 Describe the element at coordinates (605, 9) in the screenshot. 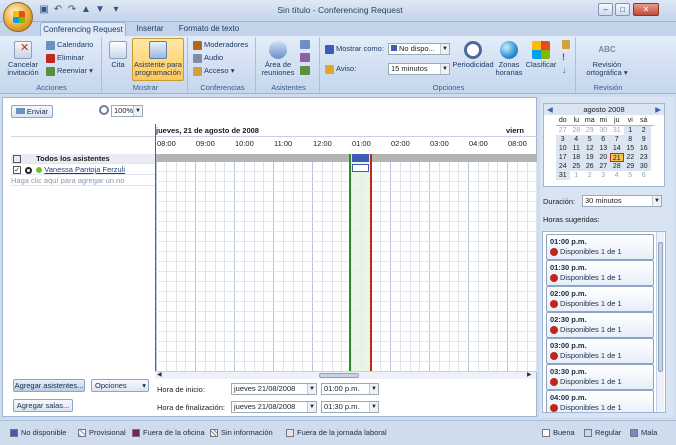

I see `minimize-button: –` at that location.